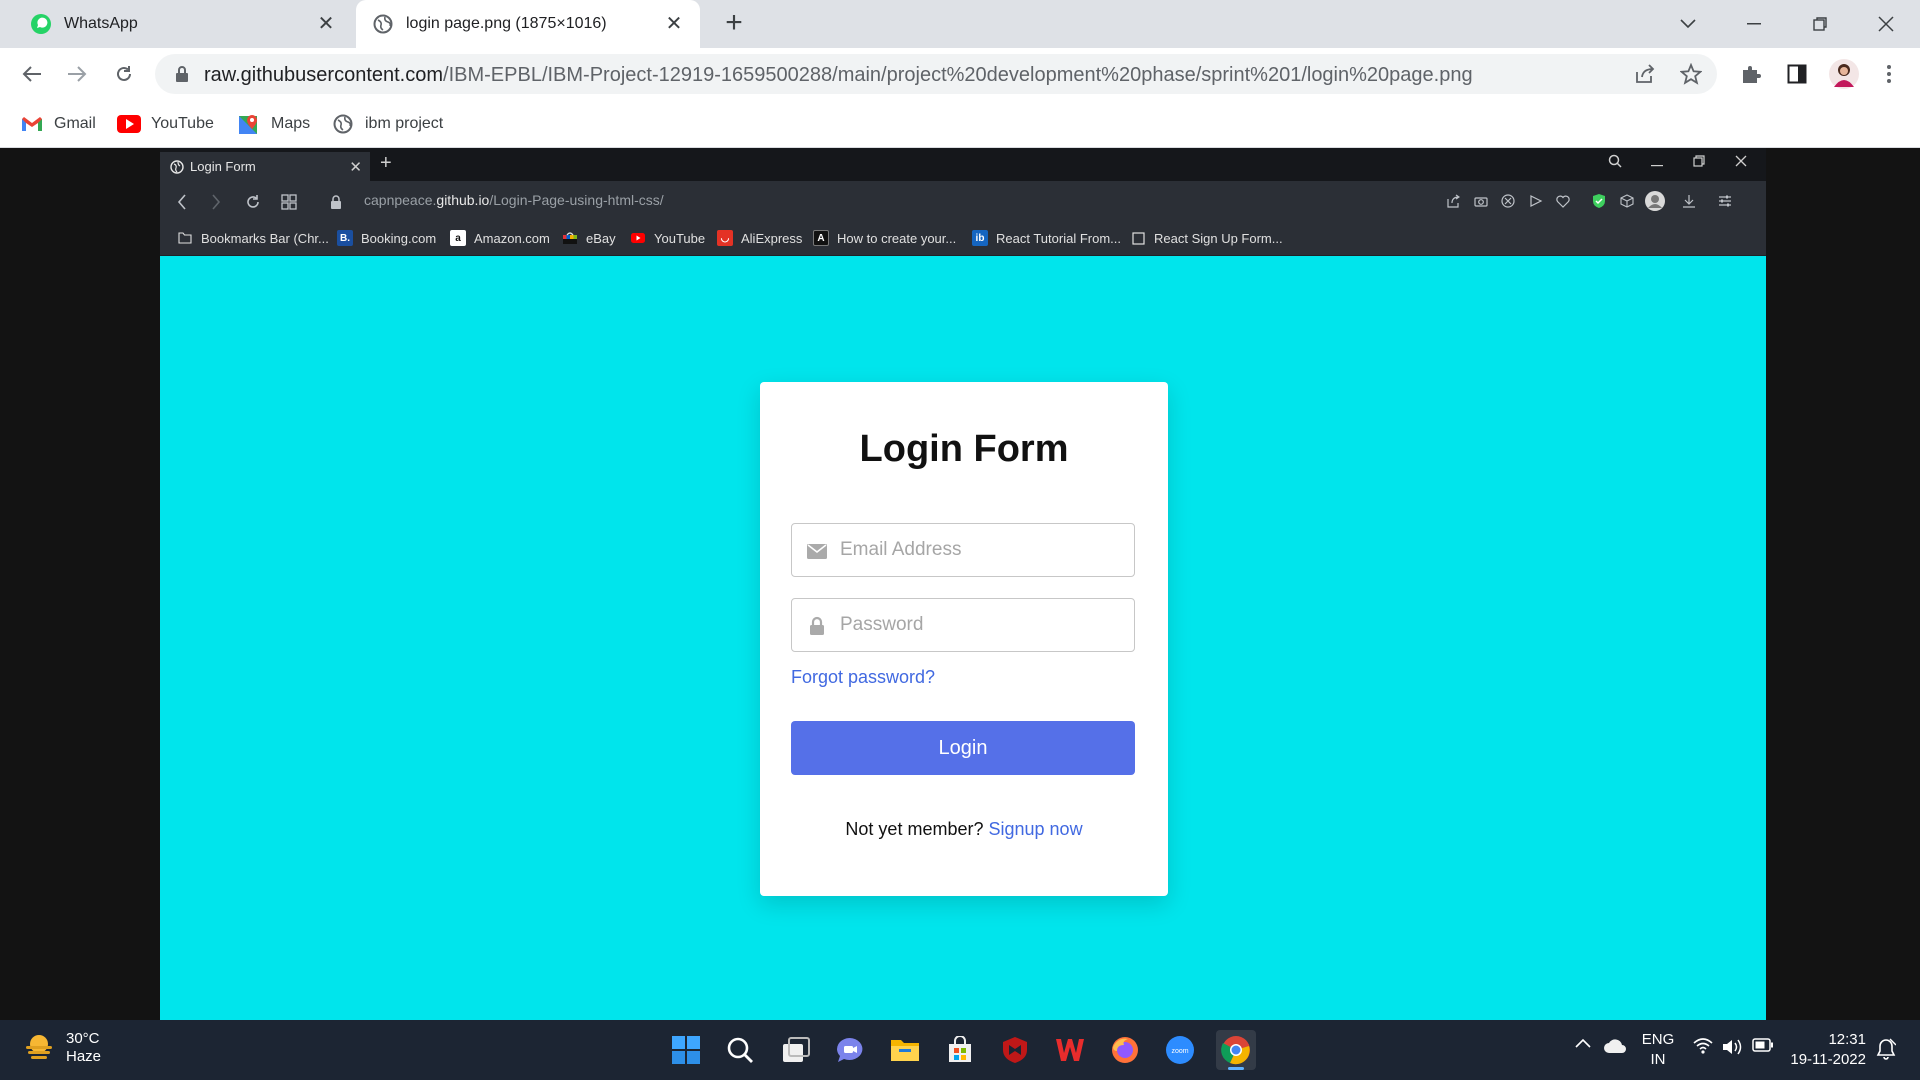 The image size is (1920, 1080). I want to click on bookmark-gmail: Gmail, so click(58, 124).